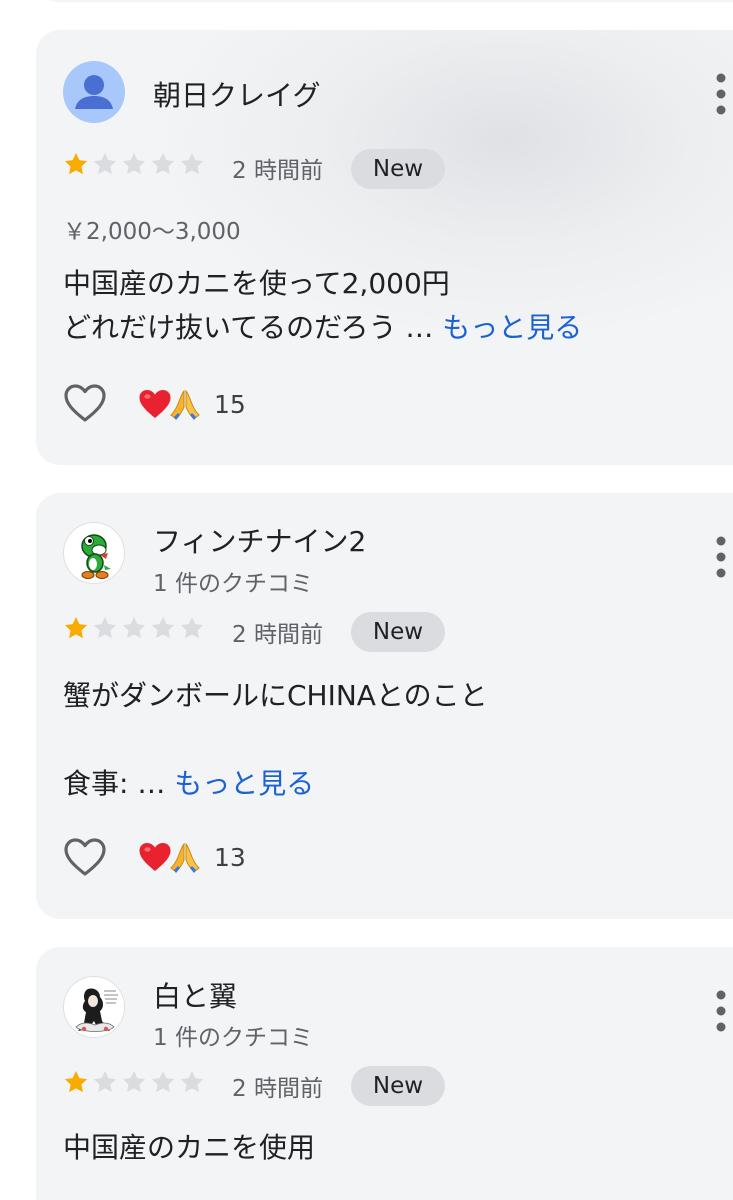 The width and height of the screenshot is (733, 1200). What do you see at coordinates (275, 740) in the screenshot?
I see `review-text: 蟹がダンボールにCHINAとのこと 食事: … もっと見る` at bounding box center [275, 740].